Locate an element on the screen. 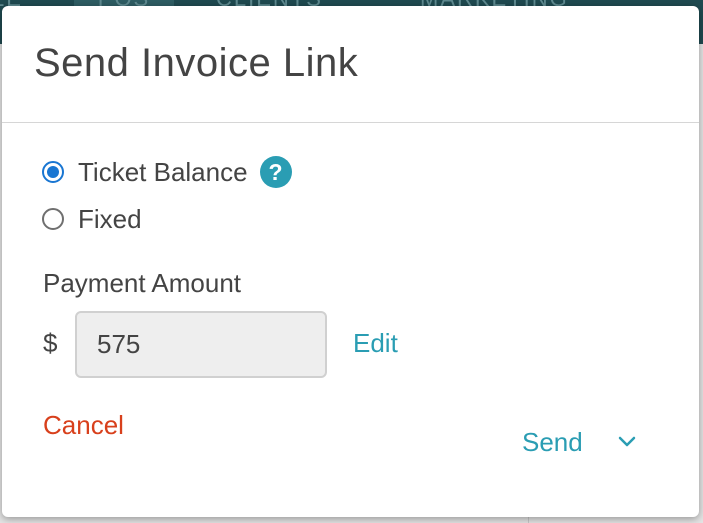  dialog-title: Send Invoice Link is located at coordinates (196, 63).